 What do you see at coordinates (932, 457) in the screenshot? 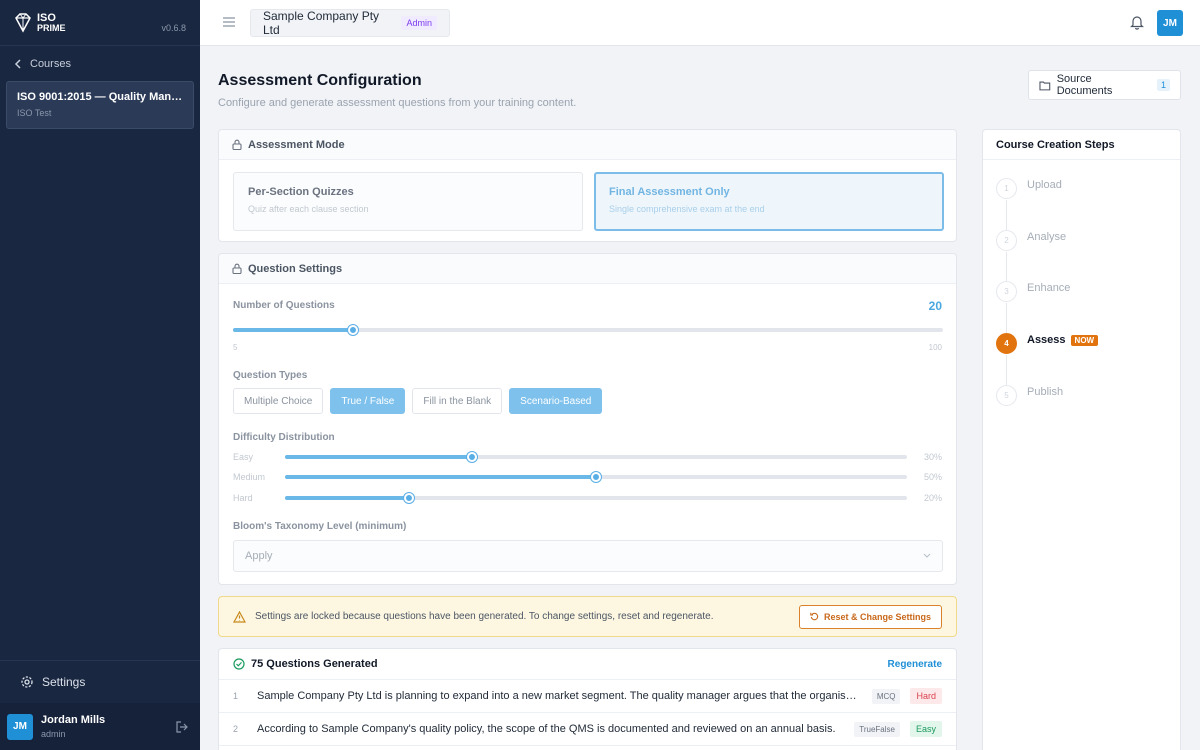
I see `difficulty-easy-pct: 30%` at bounding box center [932, 457].